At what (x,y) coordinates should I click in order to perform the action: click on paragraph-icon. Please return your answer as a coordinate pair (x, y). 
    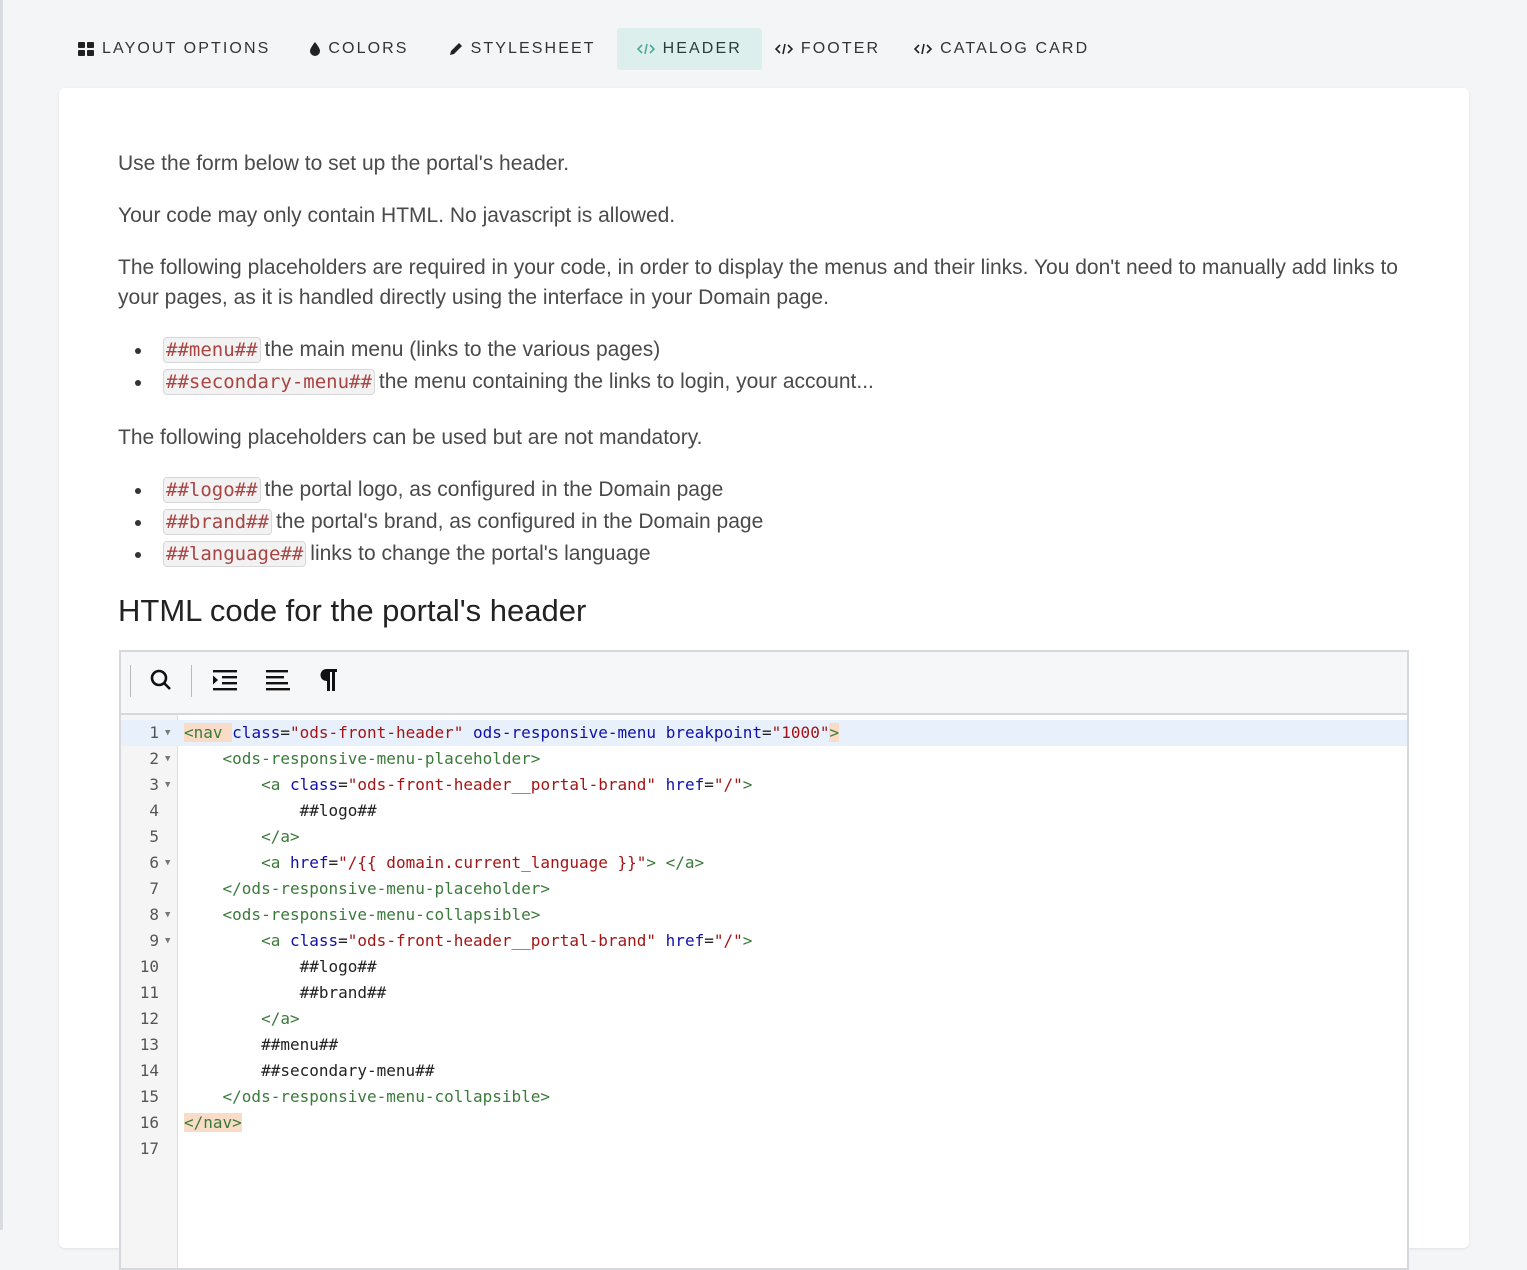
    Looking at the image, I should click on (328, 682).